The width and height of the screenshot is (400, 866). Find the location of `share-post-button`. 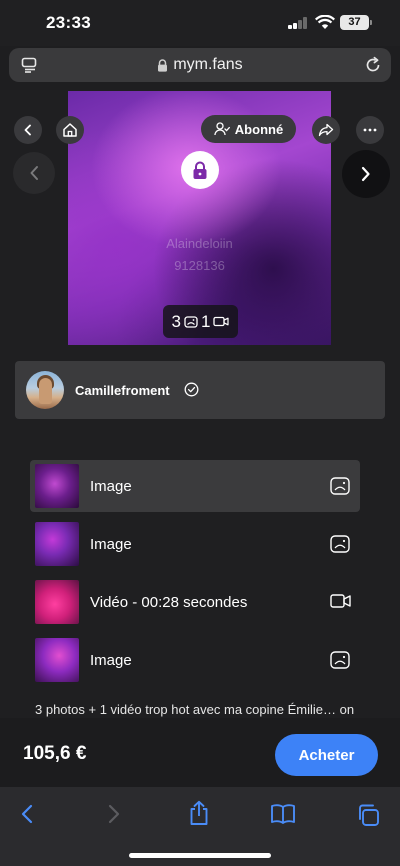

share-post-button is located at coordinates (326, 130).